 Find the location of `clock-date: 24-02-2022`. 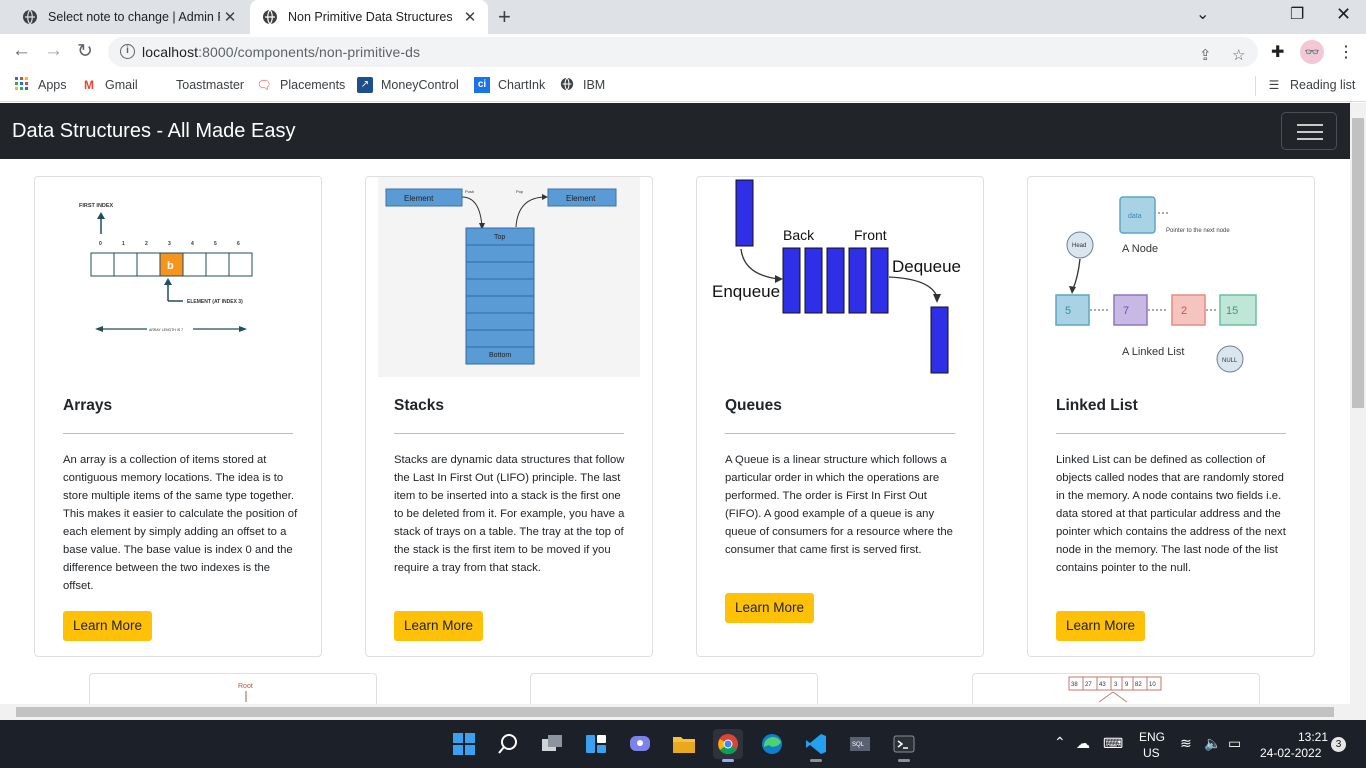

clock-date: 24-02-2022 is located at coordinates (1290, 753).